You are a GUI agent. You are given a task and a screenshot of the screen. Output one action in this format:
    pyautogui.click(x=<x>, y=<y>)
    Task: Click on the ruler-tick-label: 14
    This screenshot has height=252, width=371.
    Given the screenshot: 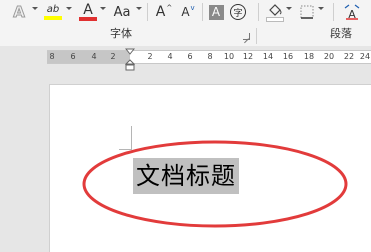 What is the action you would take?
    pyautogui.click(x=268, y=56)
    